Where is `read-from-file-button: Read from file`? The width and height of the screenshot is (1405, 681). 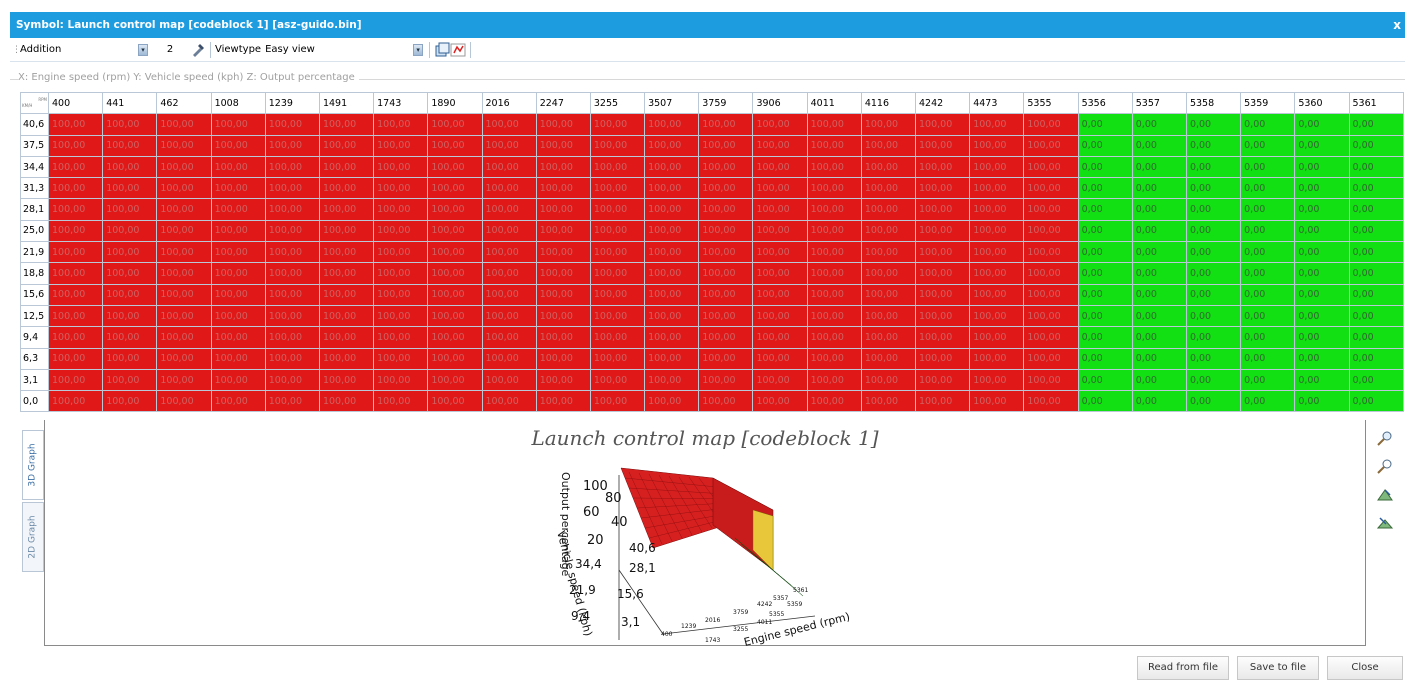
read-from-file-button: Read from file is located at coordinates (1183, 668).